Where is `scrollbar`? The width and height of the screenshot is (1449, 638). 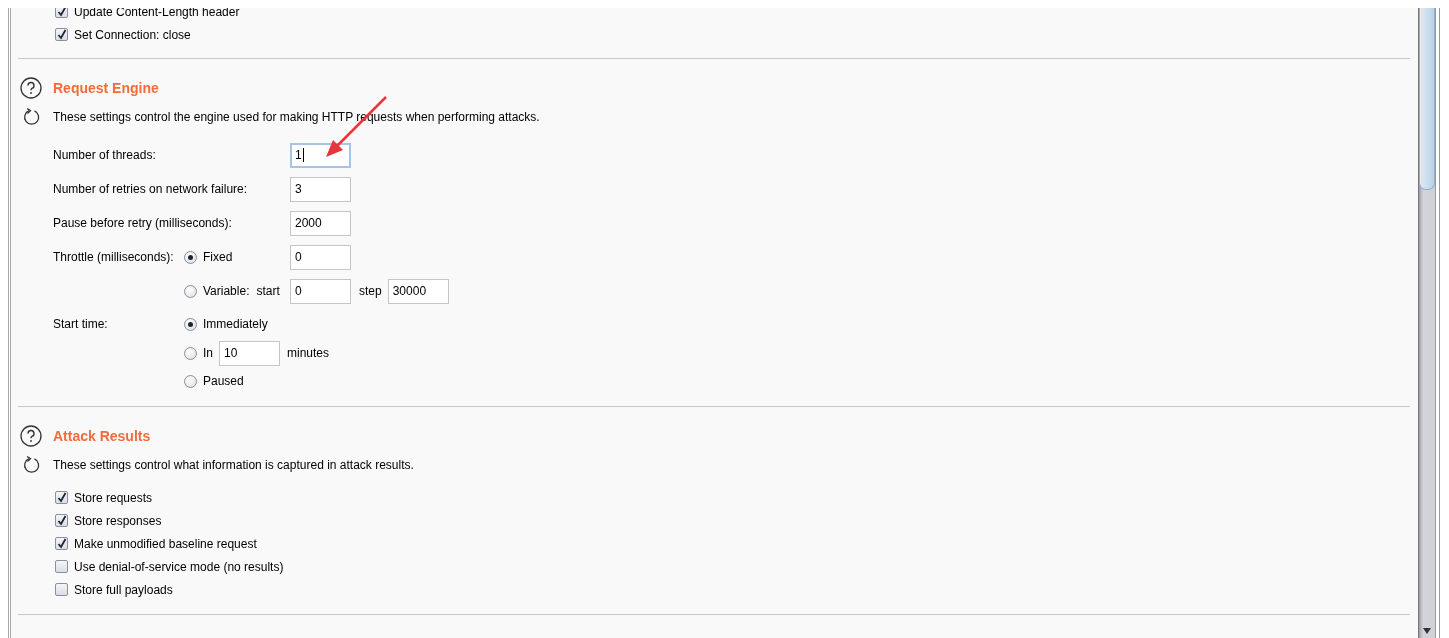
scrollbar is located at coordinates (1426, 323).